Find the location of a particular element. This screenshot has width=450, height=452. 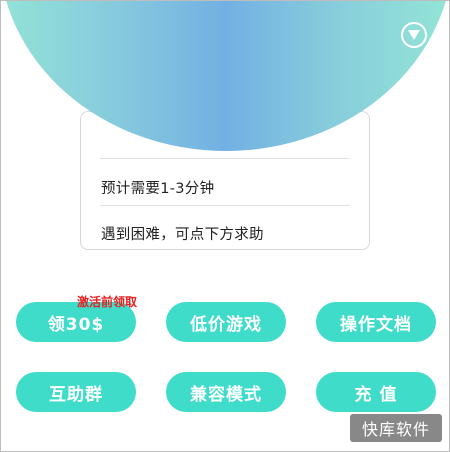

docs-button: 操作文档 is located at coordinates (376, 322).